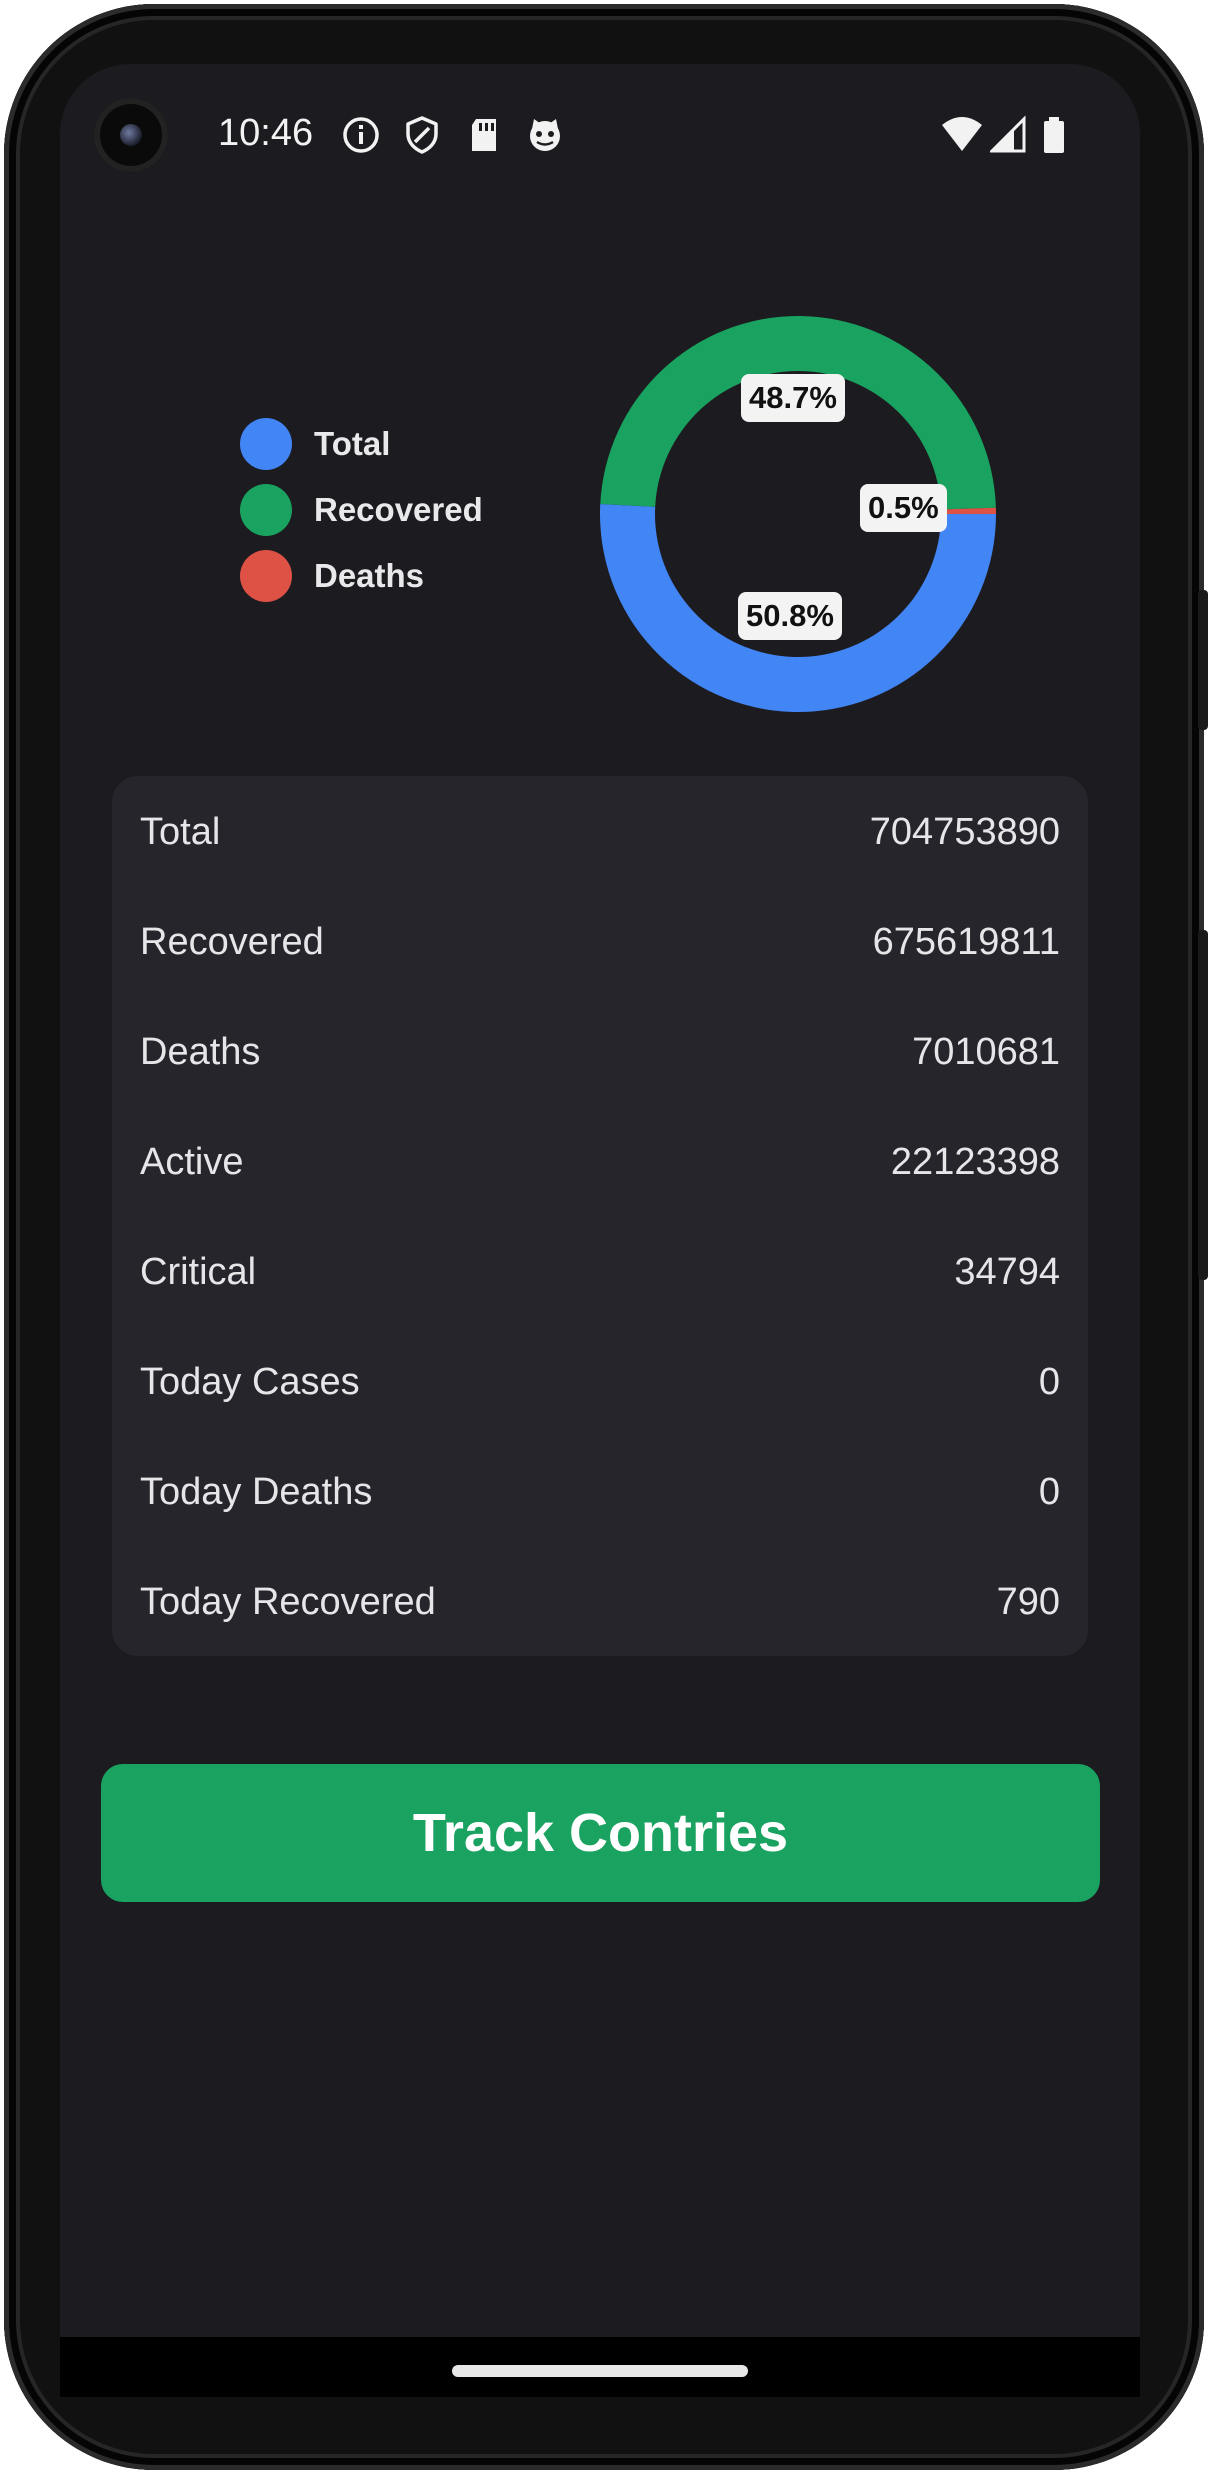  Describe the element at coordinates (1008, 134) in the screenshot. I see `cell-signal-icon` at that location.